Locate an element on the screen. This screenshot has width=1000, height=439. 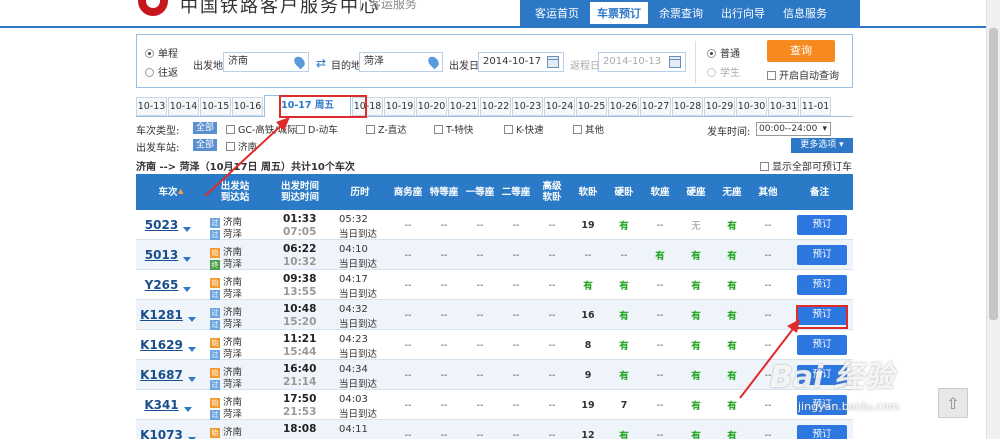
back-to-top-button: ⇧ is located at coordinates (953, 403).